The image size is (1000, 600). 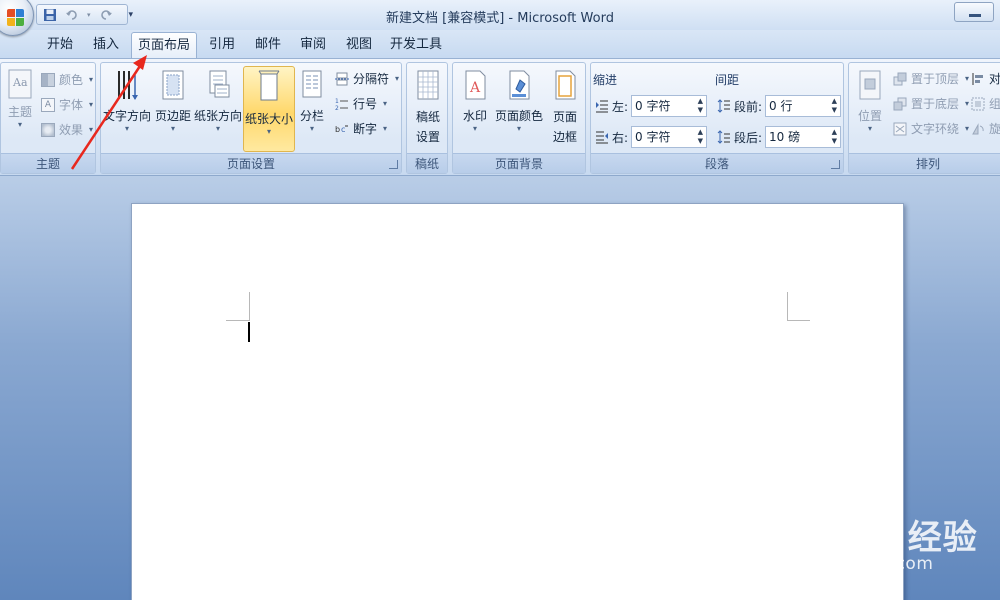 I want to click on text-direction-icon, so click(x=128, y=85).